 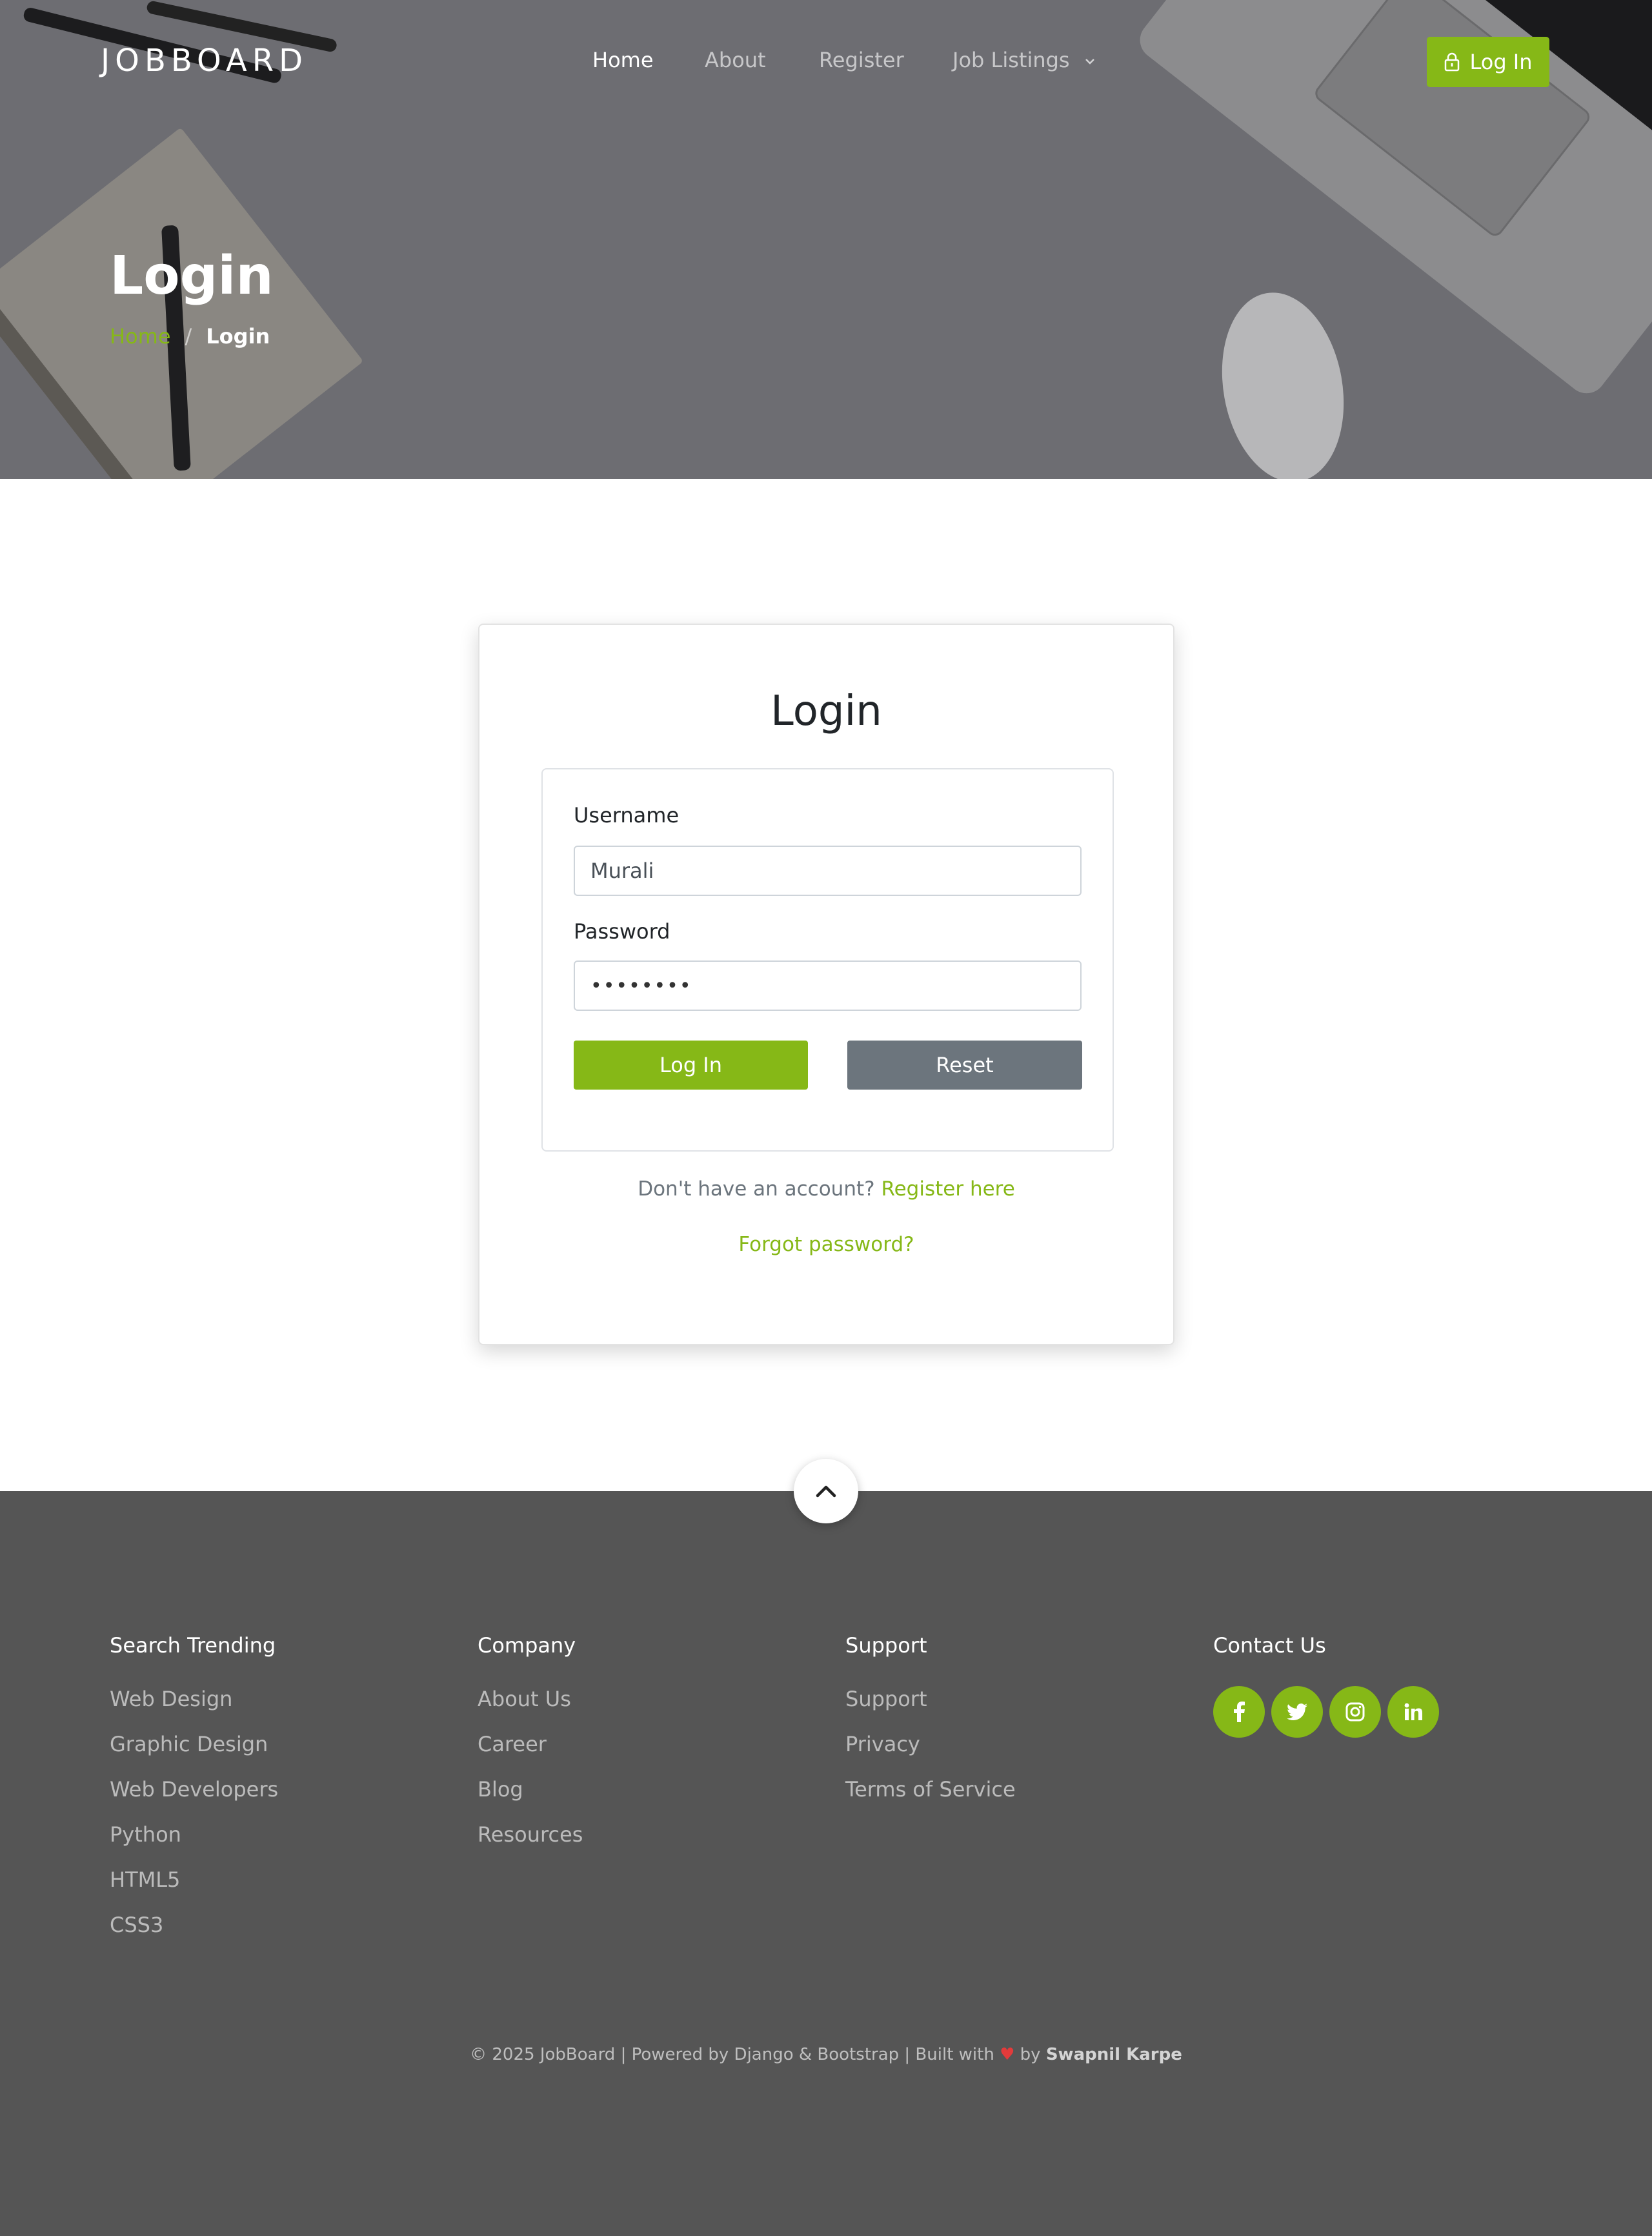 I want to click on chevron-up-icon, so click(x=826, y=1491).